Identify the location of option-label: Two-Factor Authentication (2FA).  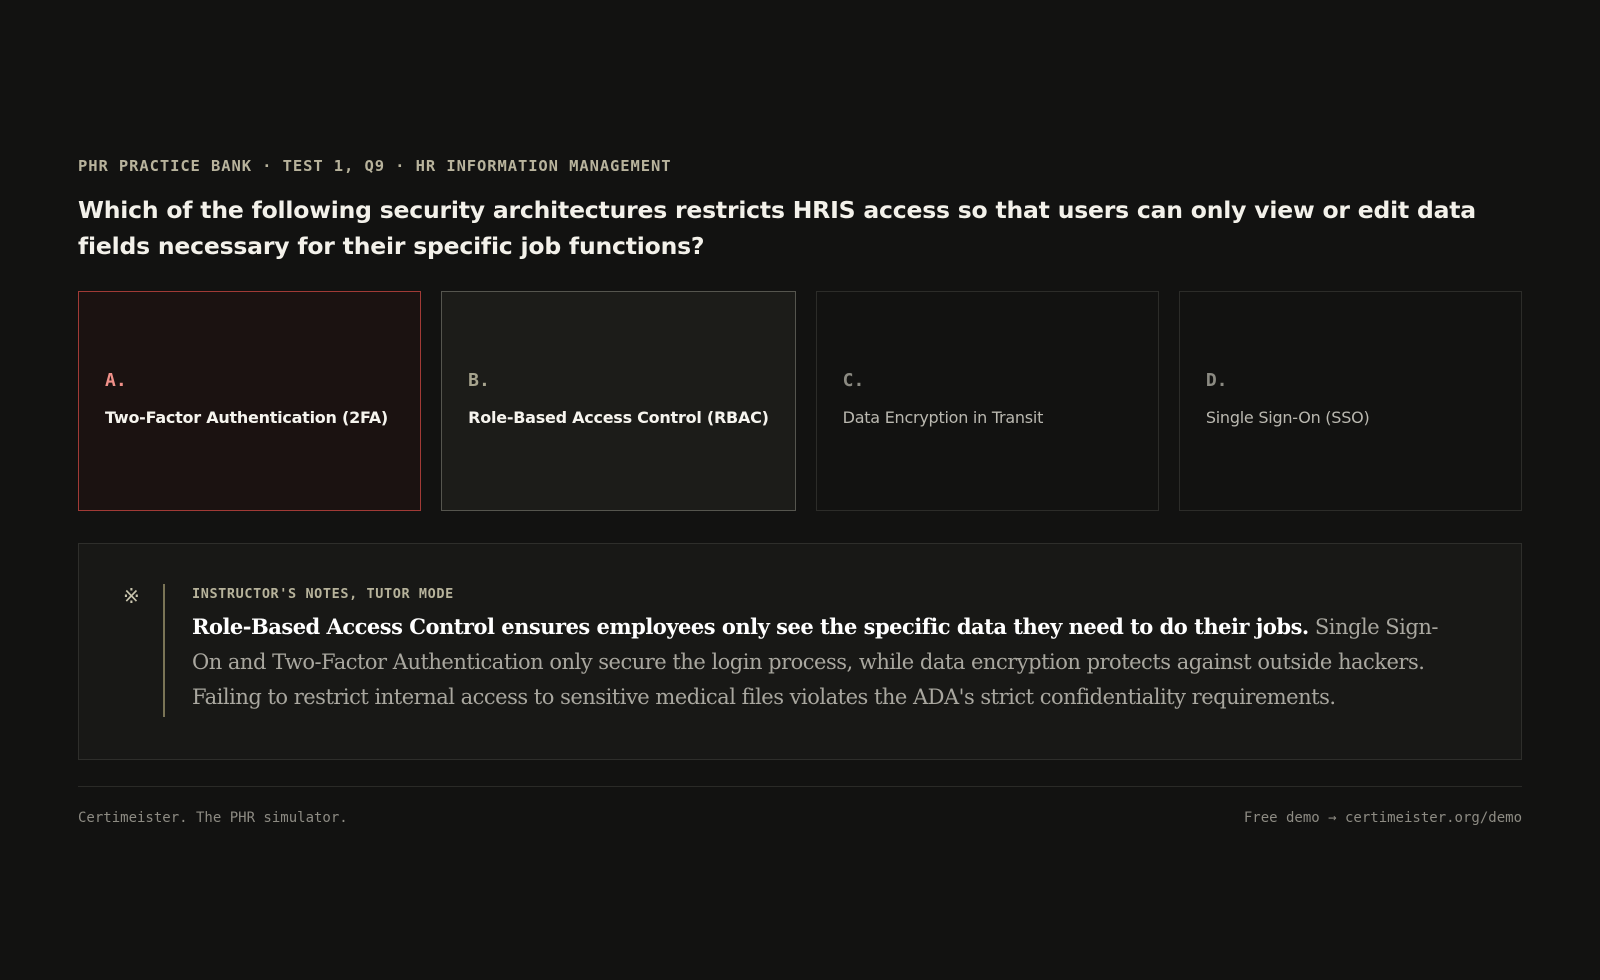
(246, 417).